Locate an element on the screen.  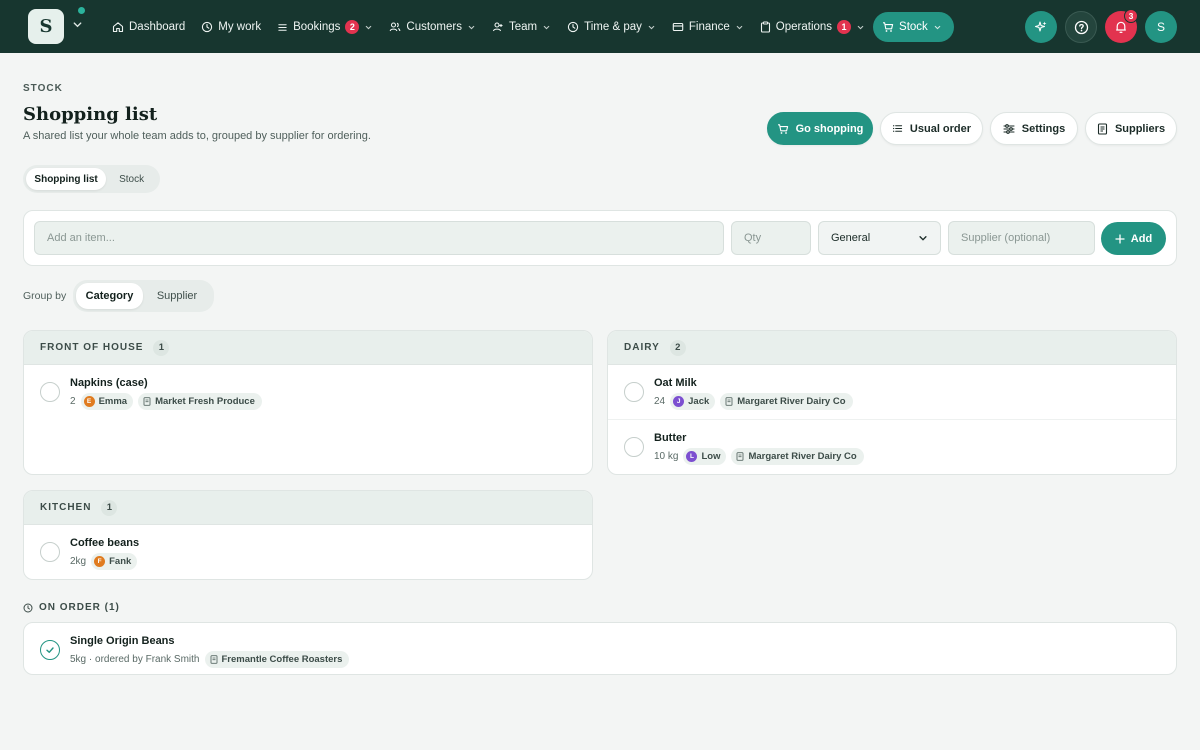
logo-letter: S is located at coordinates (46, 26).